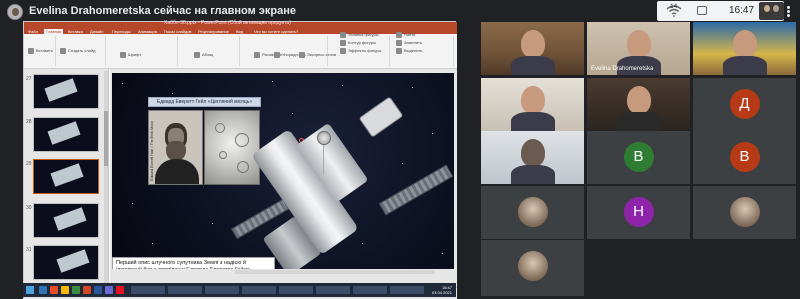 This screenshot has width=800, height=299. What do you see at coordinates (441, 290) in the screenshot?
I see `taskbar-clock: 16:47 03.04.2021` at bounding box center [441, 290].